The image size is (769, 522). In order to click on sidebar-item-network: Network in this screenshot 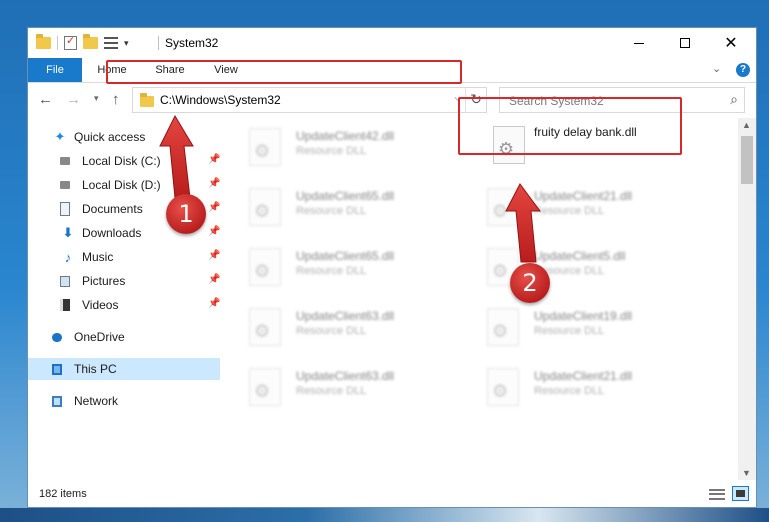, I will do `click(136, 401)`.